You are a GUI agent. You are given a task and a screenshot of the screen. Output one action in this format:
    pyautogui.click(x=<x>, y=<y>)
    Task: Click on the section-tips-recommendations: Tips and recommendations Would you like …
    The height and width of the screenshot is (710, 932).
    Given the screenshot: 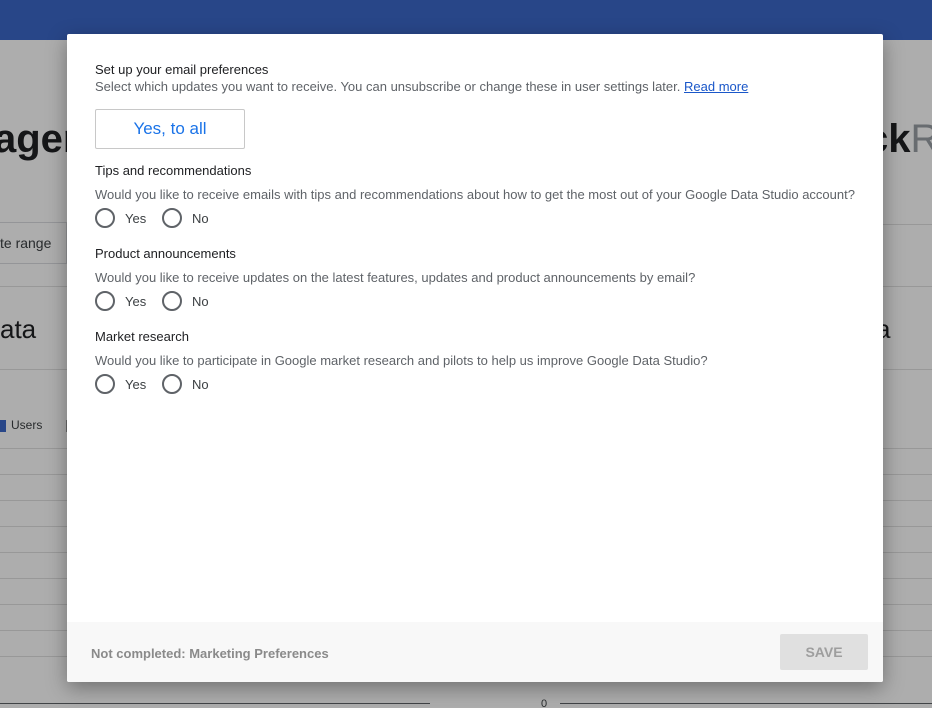 What is the action you would take?
    pyautogui.click(x=485, y=195)
    